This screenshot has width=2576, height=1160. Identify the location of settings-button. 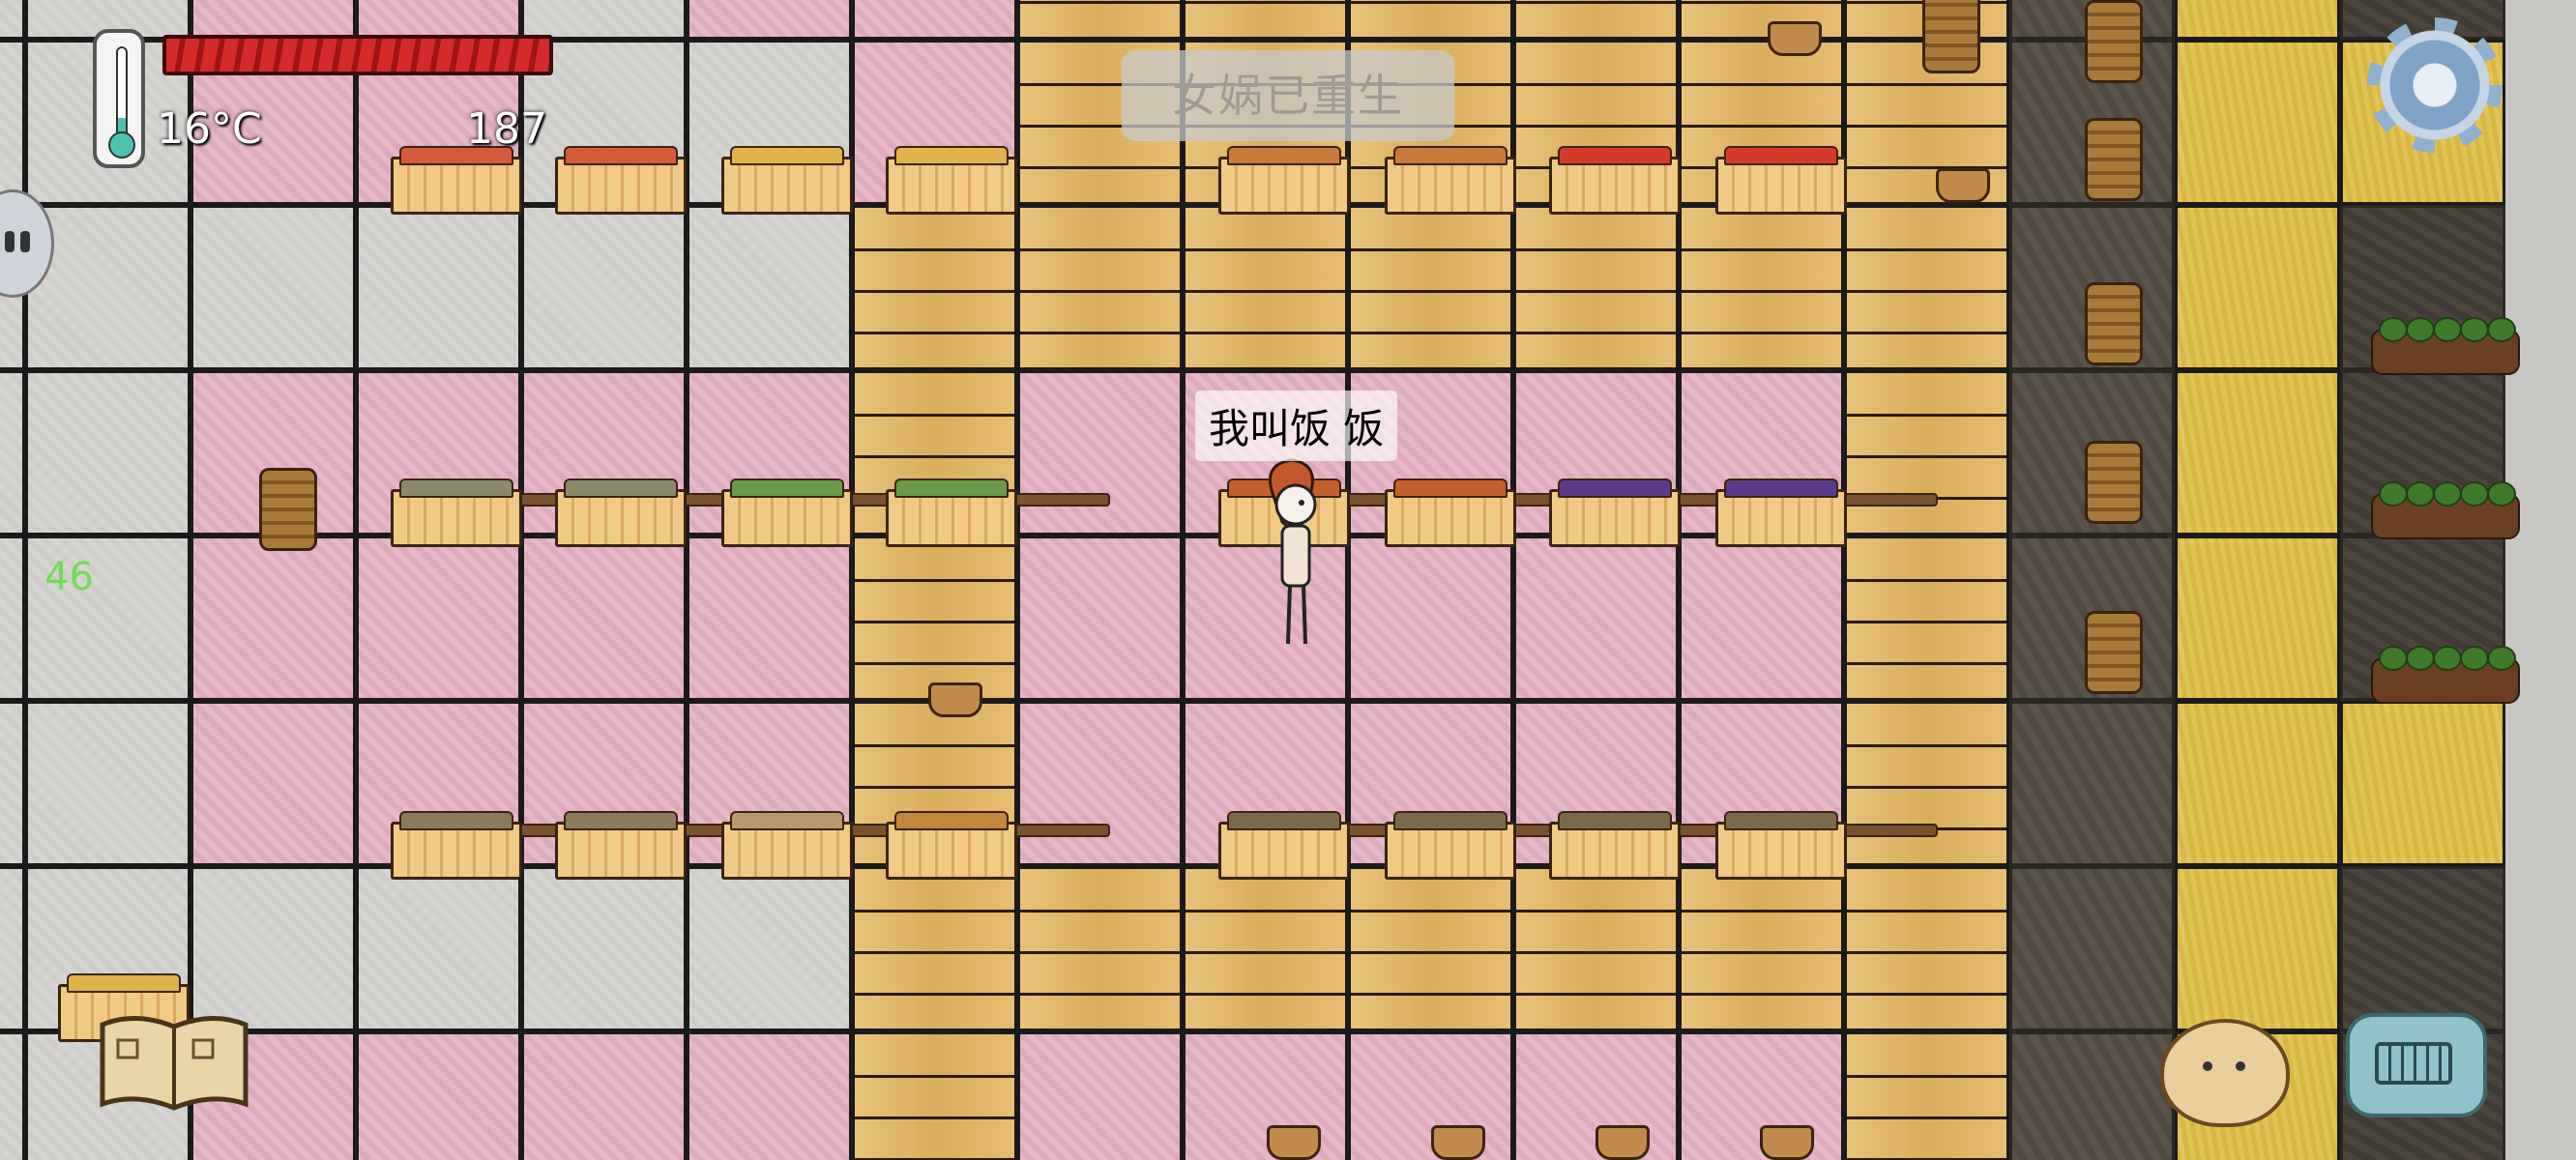
(2435, 85).